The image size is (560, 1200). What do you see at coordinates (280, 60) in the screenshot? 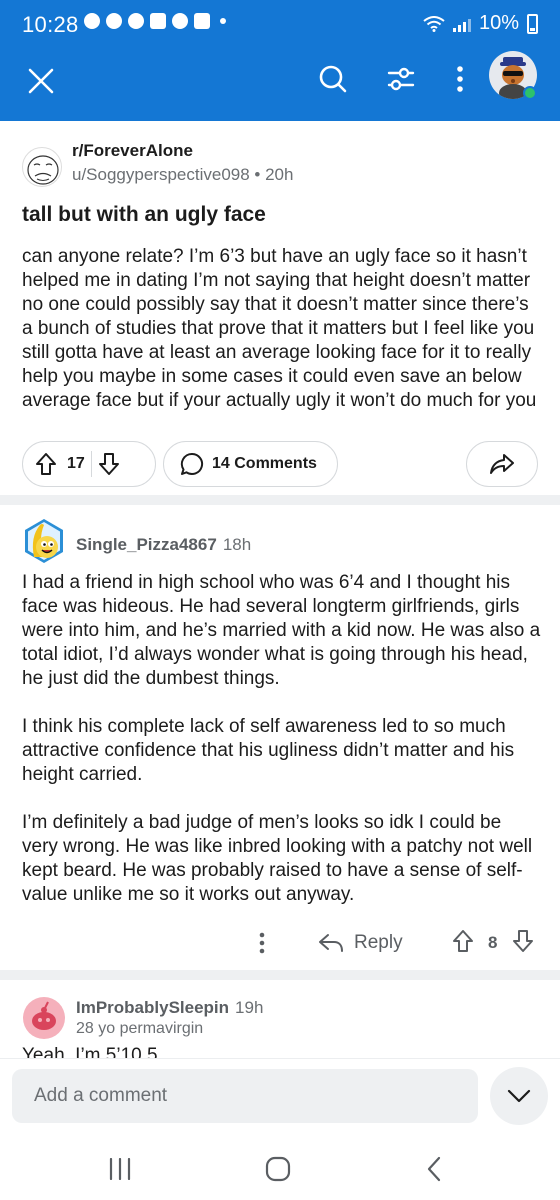
I see `app-header: 10:28 10%` at bounding box center [280, 60].